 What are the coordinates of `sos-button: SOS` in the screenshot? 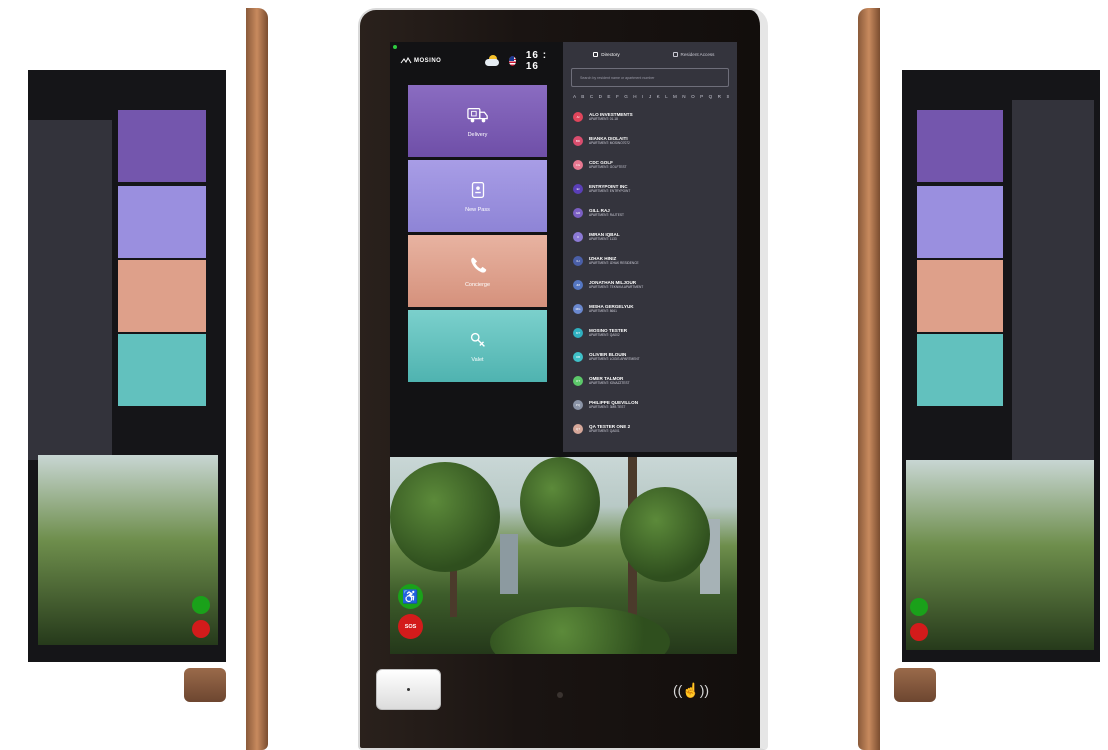 It's located at (410, 626).